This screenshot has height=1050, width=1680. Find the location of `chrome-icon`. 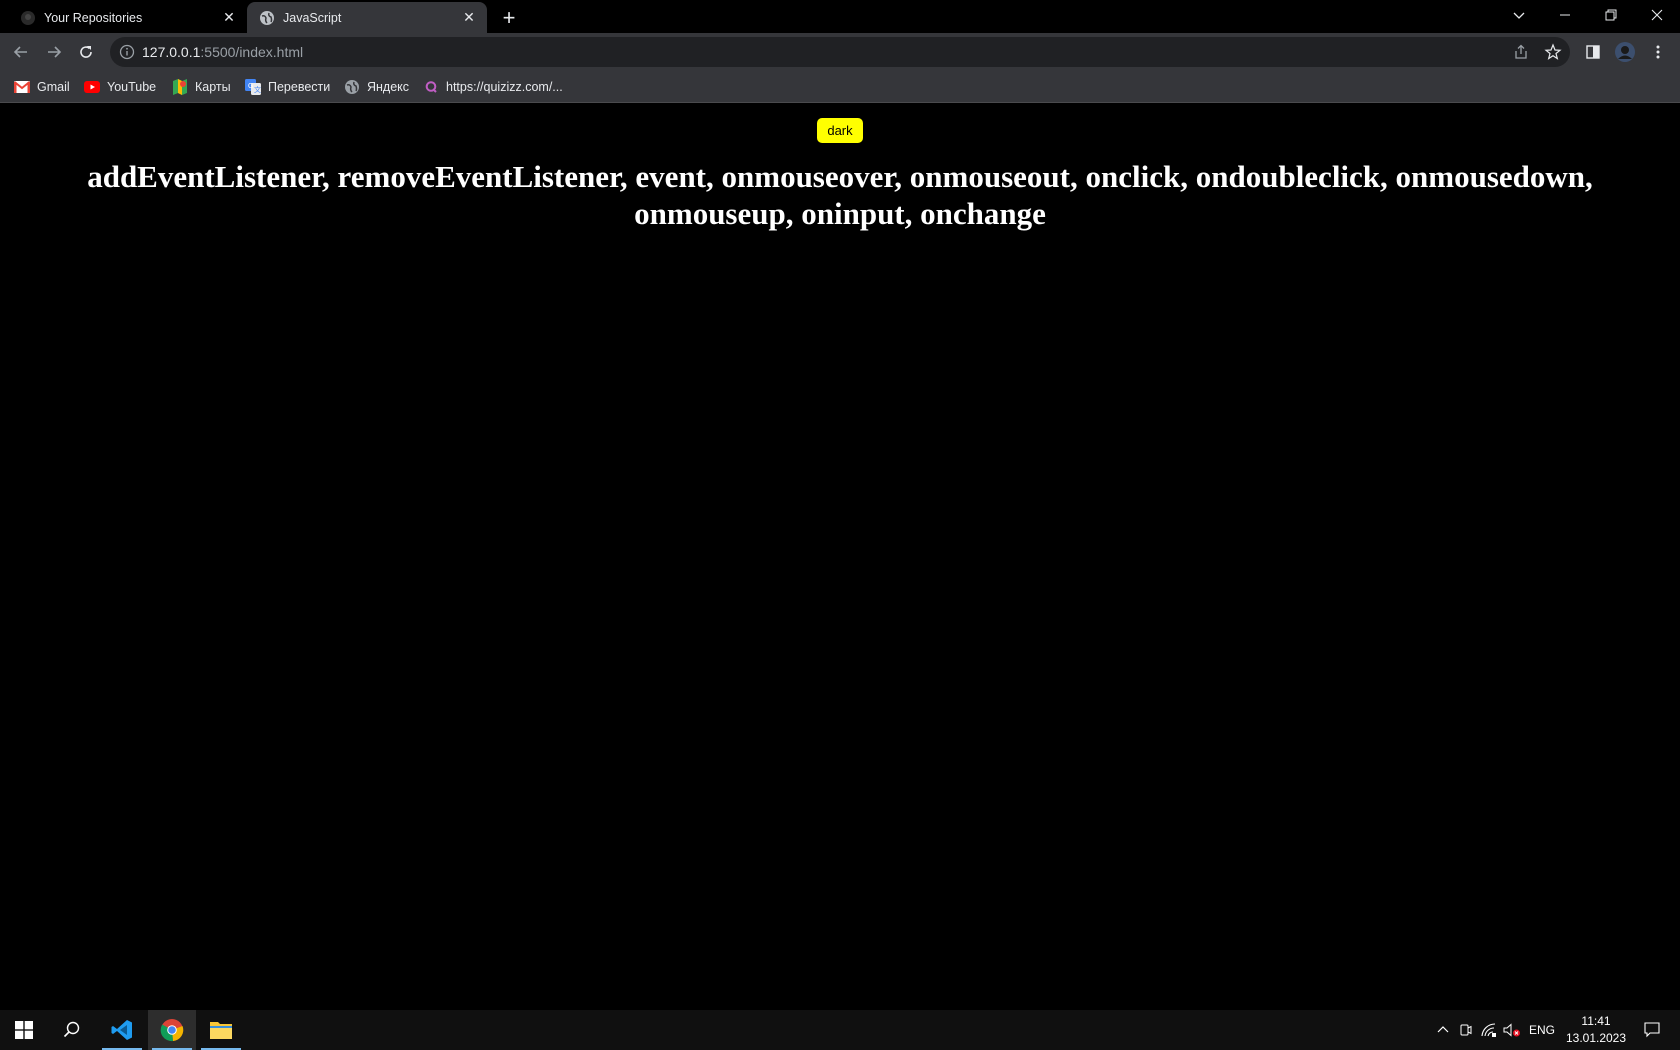

chrome-icon is located at coordinates (172, 1030).